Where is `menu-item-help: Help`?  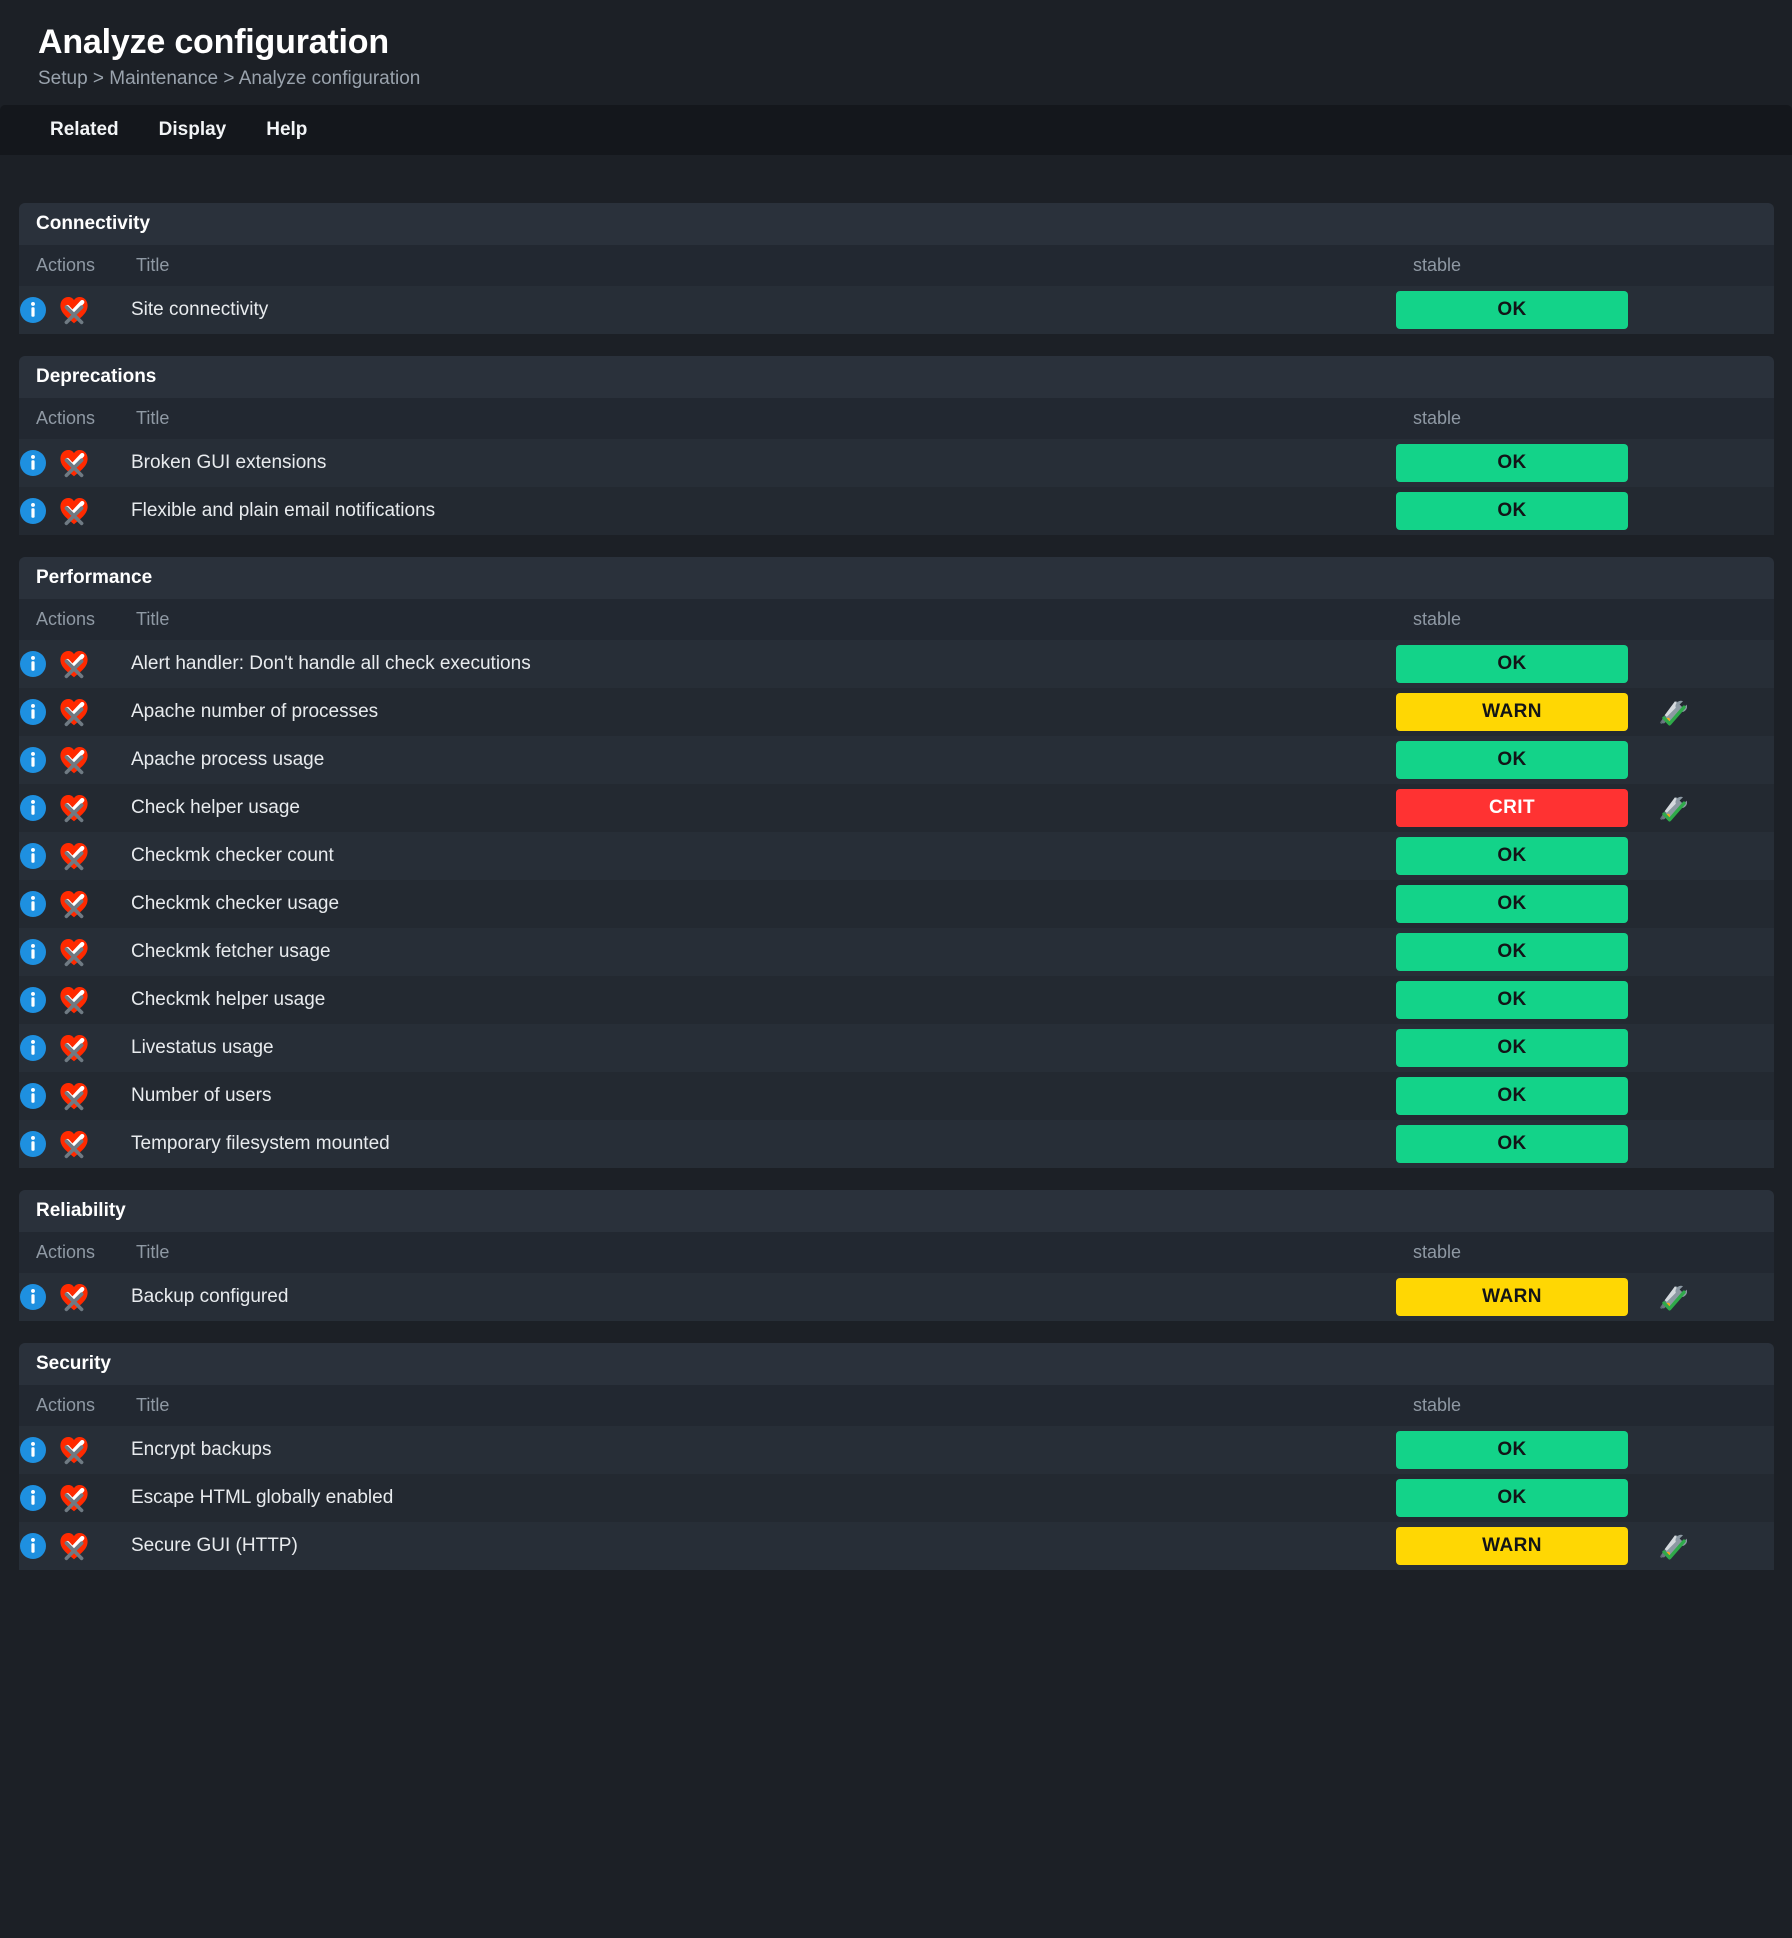 menu-item-help: Help is located at coordinates (286, 130).